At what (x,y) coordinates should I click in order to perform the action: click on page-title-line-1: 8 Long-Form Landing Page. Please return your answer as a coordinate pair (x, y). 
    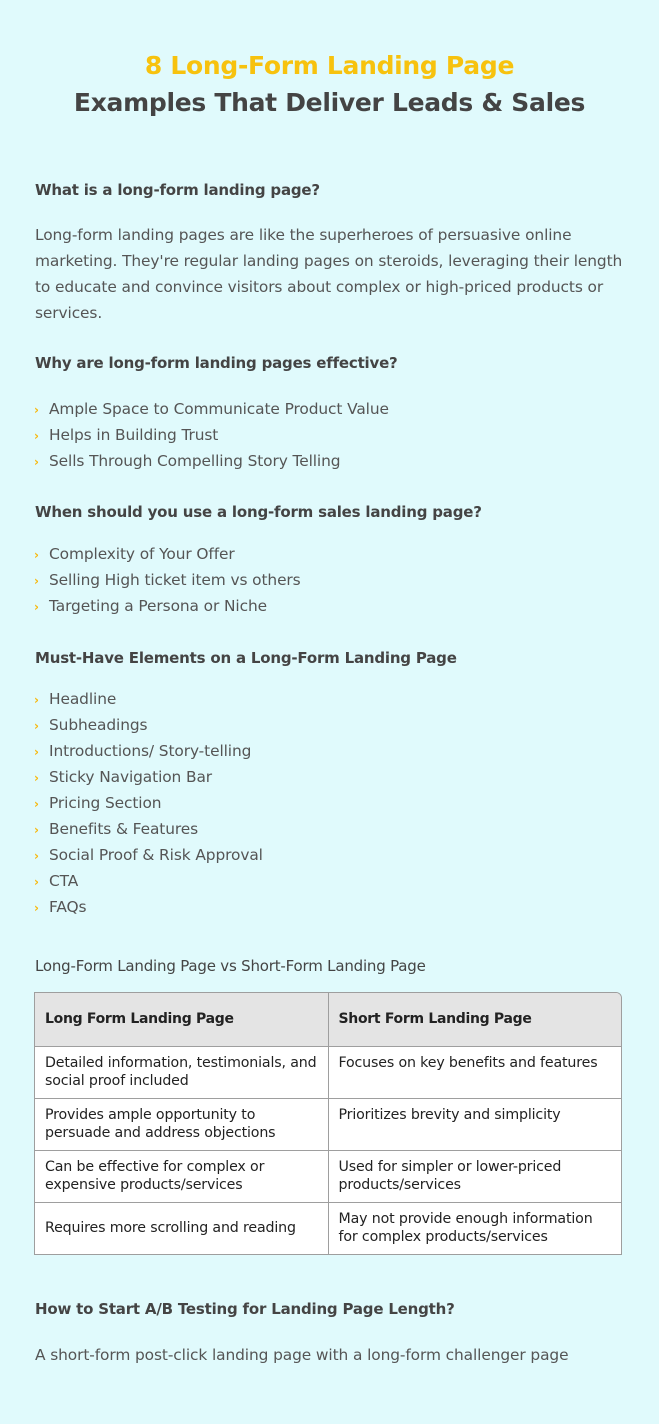
    Looking at the image, I should click on (329, 65).